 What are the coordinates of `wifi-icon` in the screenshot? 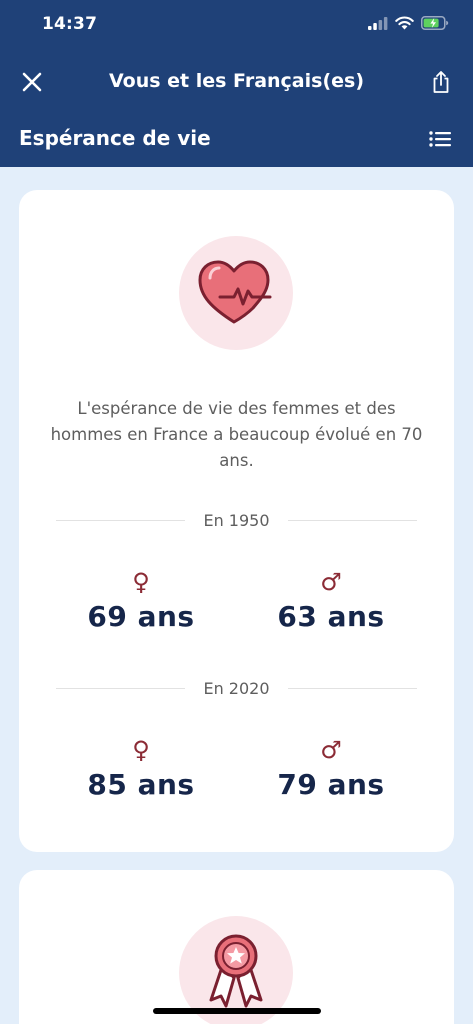 It's located at (404, 23).